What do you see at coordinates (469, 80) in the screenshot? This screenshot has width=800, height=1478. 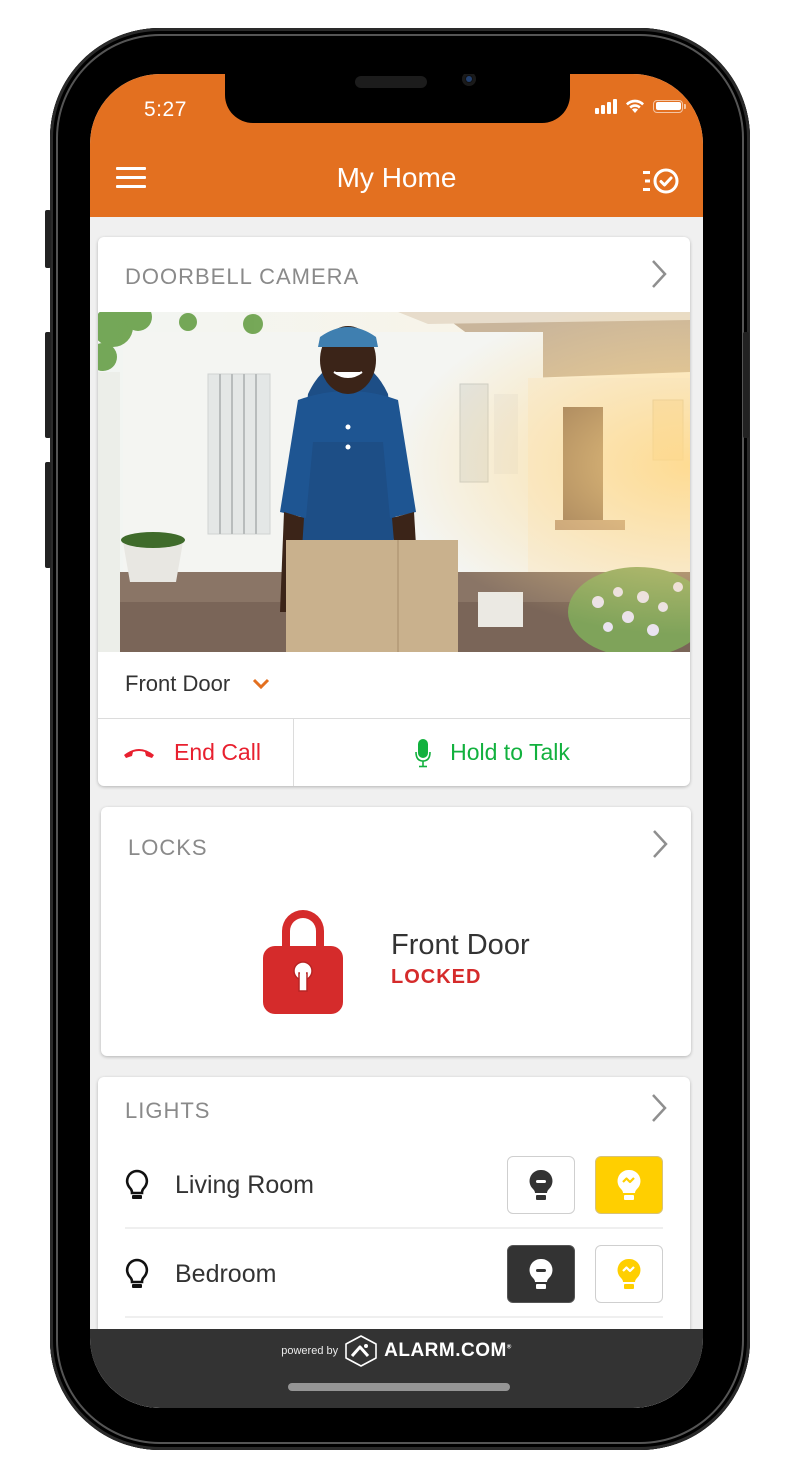 I see `front-camera` at bounding box center [469, 80].